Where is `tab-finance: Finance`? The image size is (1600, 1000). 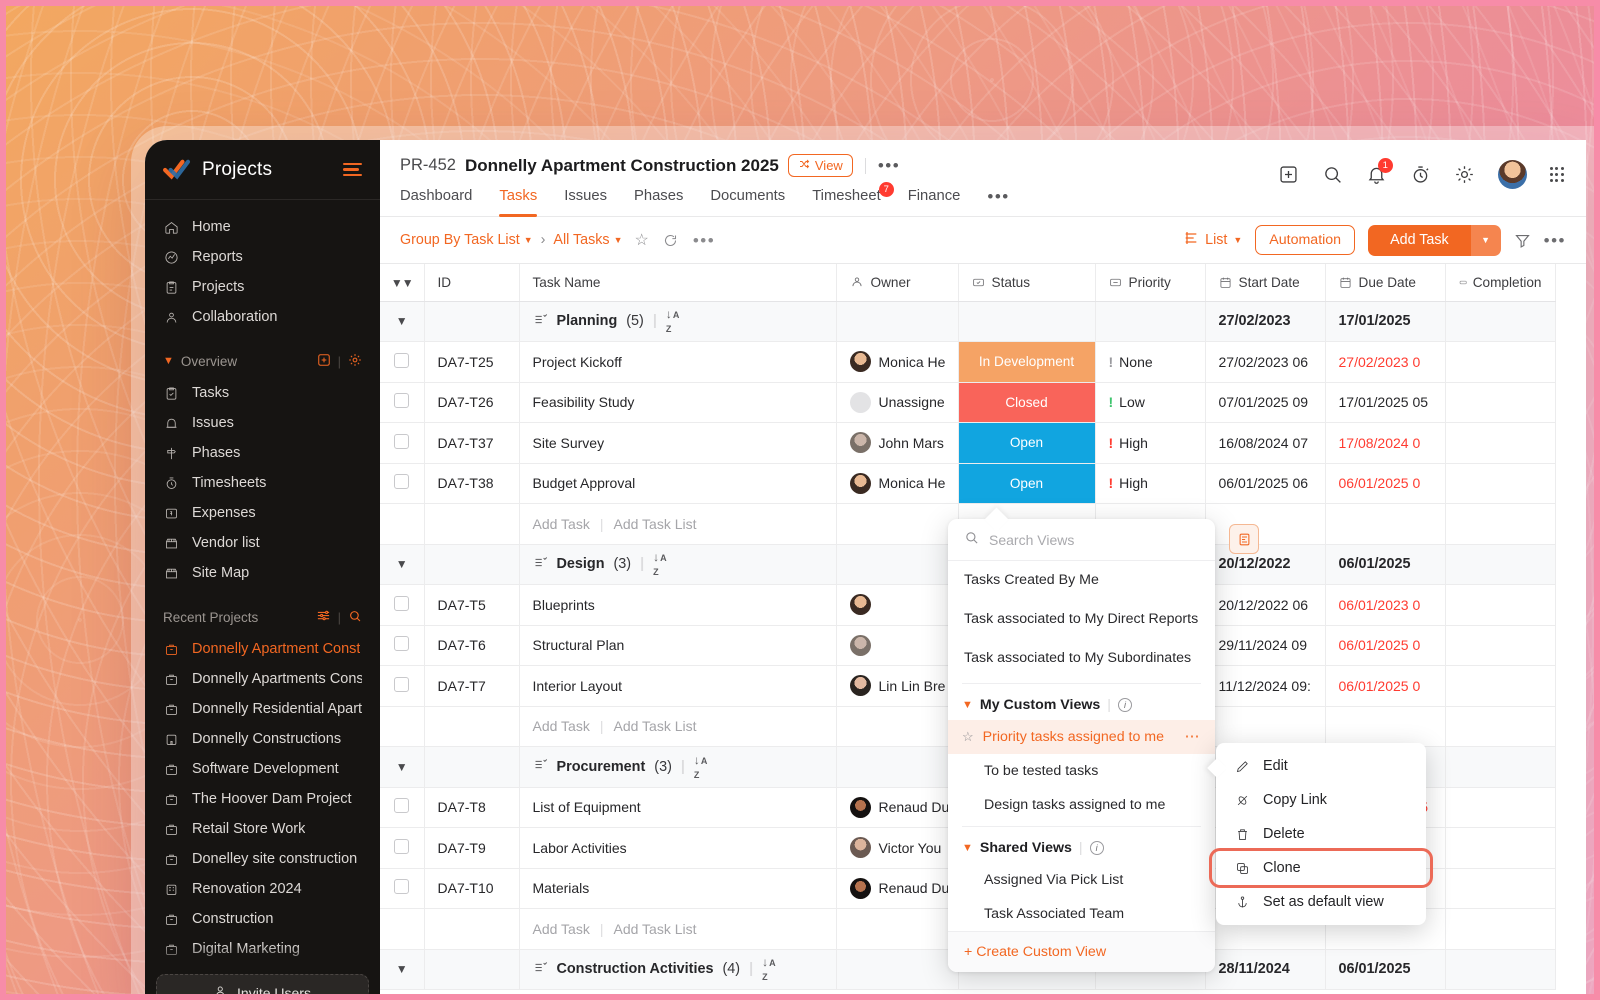 tab-finance: Finance is located at coordinates (934, 202).